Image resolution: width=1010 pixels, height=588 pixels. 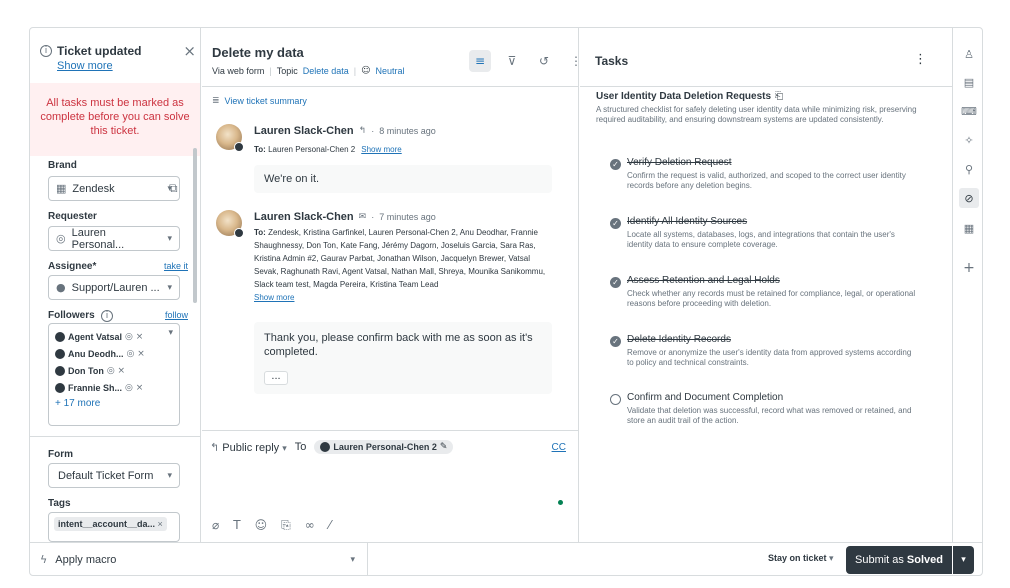 What do you see at coordinates (544, 61) in the screenshot?
I see `history-icon: ↺` at bounding box center [544, 61].